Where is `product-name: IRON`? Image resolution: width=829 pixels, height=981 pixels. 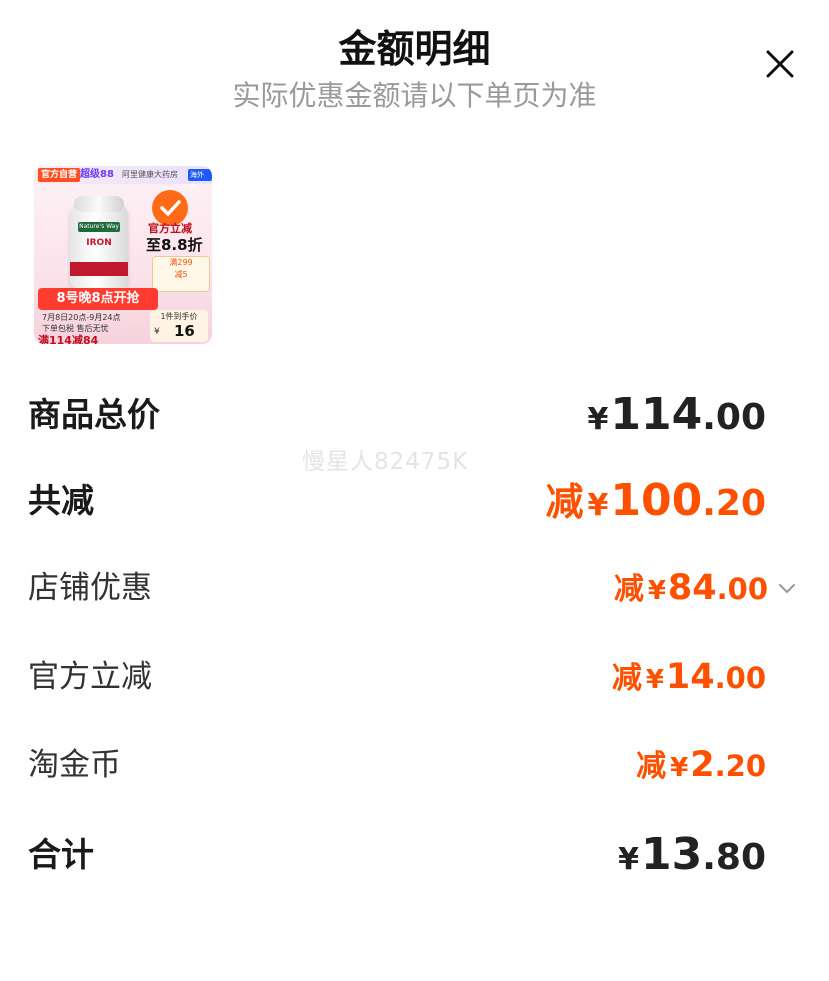 product-name: IRON is located at coordinates (99, 243).